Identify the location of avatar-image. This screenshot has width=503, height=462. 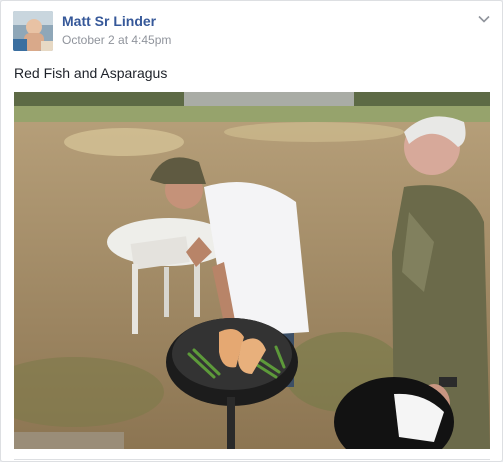
(33, 31).